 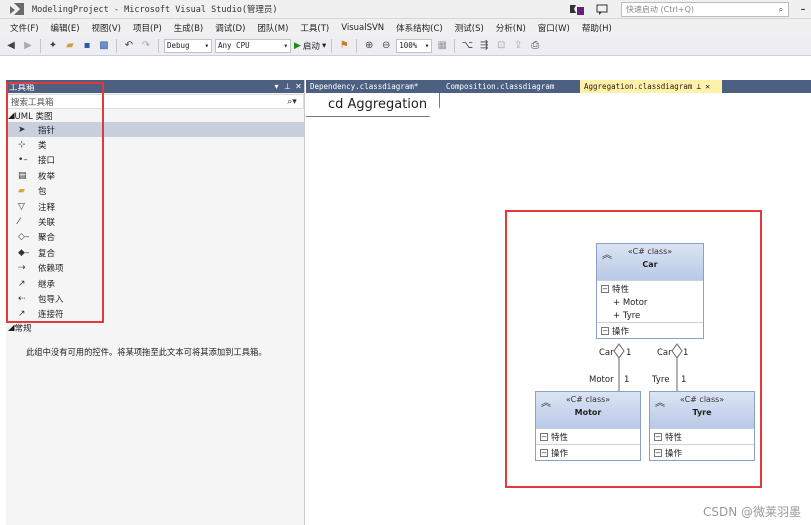 What do you see at coordinates (386, 46) in the screenshot?
I see `zoom-out-icon: ⊖` at bounding box center [386, 46].